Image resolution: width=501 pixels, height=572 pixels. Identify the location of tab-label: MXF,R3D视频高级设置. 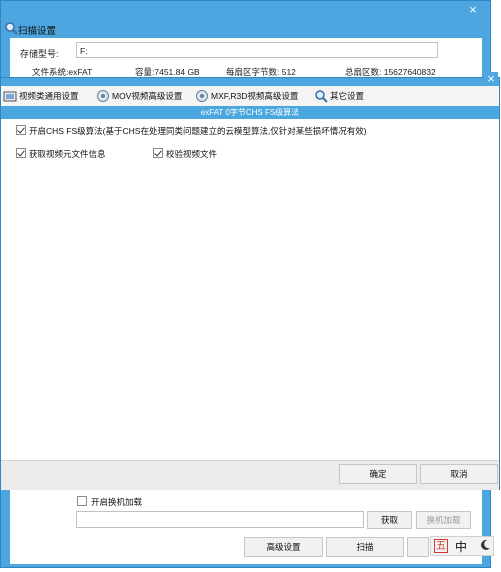
(255, 96).